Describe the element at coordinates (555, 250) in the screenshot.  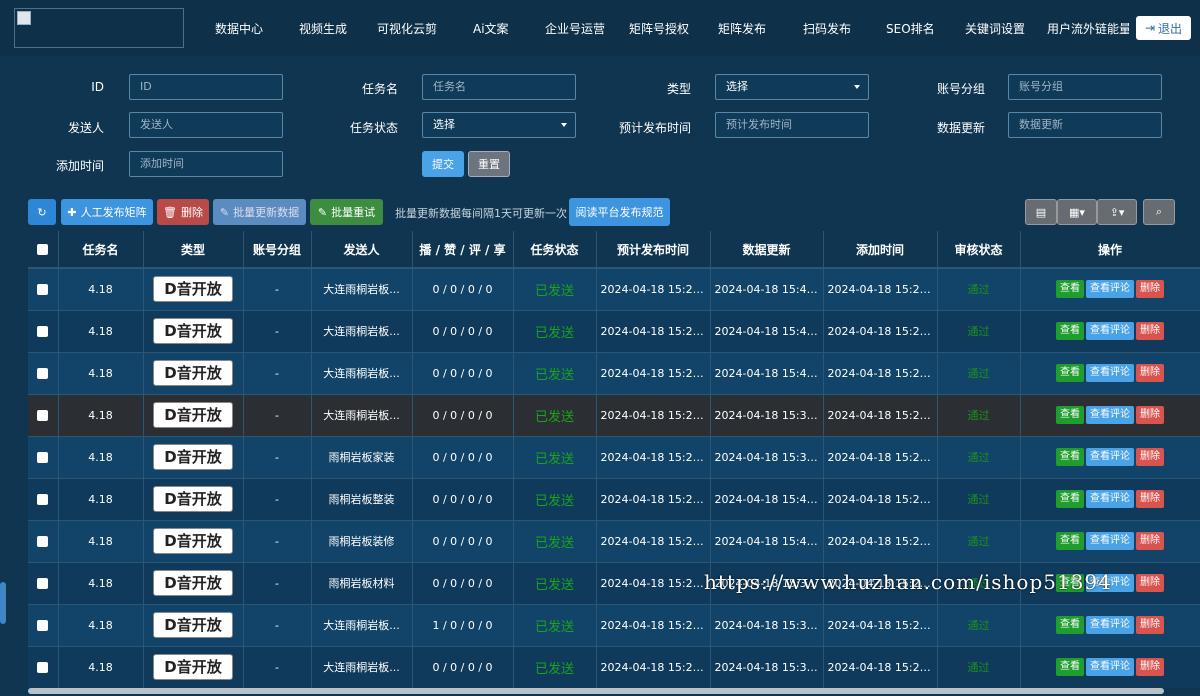
I see `header-task-status: 任务状态` at that location.